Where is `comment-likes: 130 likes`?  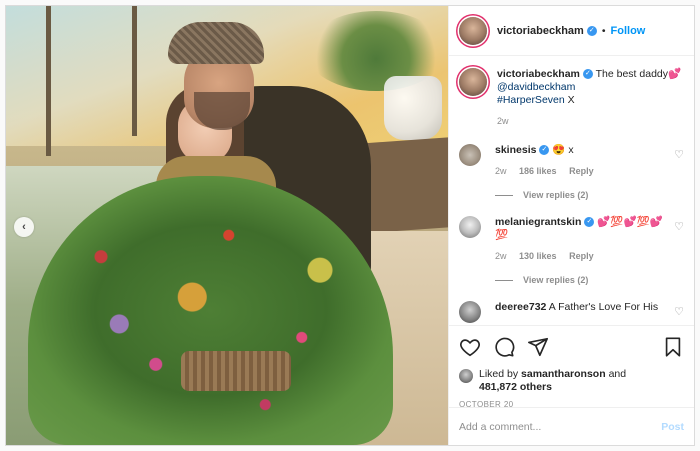 comment-likes: 130 likes is located at coordinates (538, 256).